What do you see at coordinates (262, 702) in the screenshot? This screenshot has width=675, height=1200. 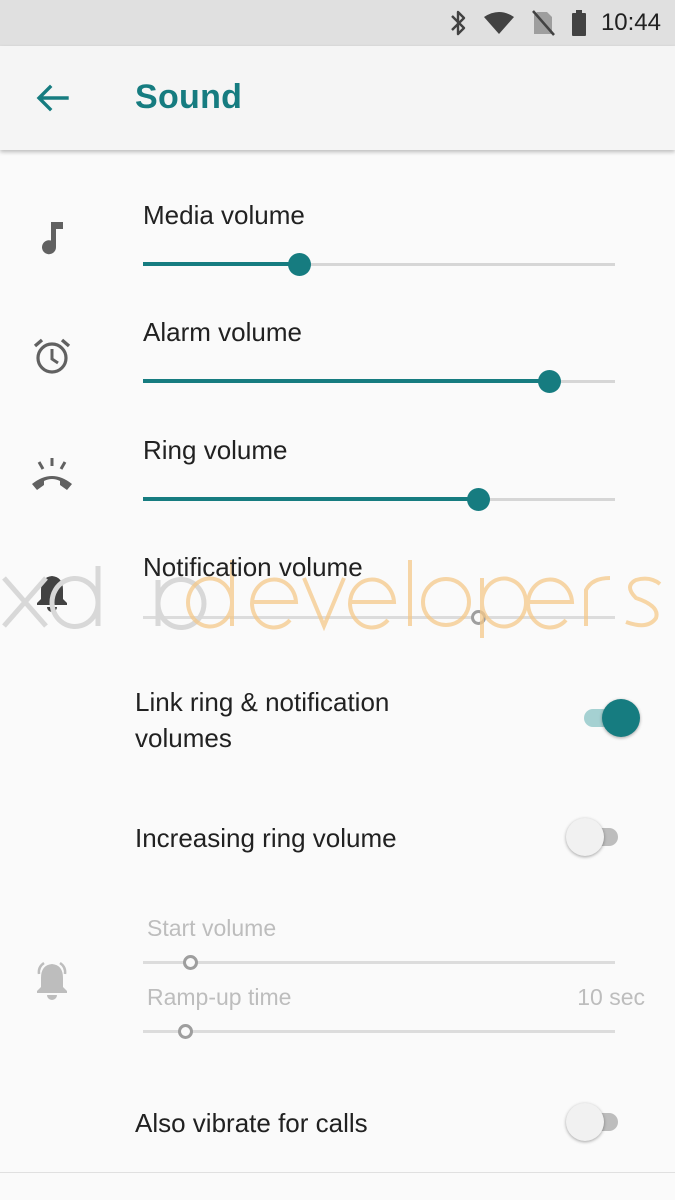 I see `link-ring-title-line1: Link ring & notification` at bounding box center [262, 702].